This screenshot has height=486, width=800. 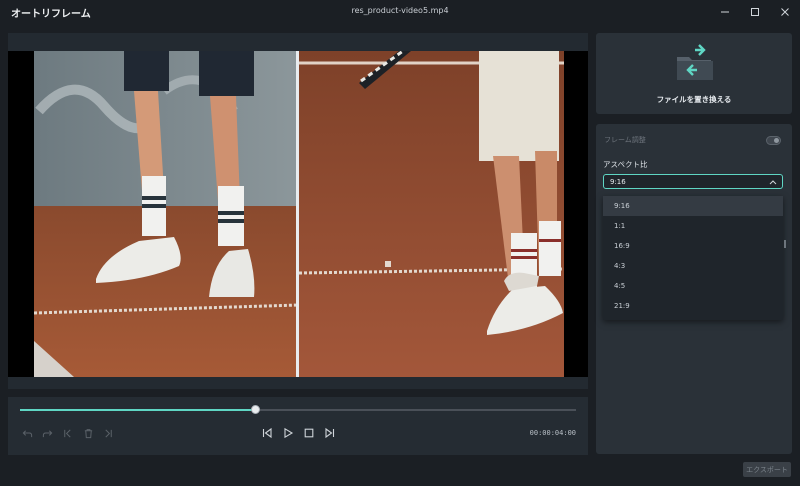 What do you see at coordinates (695, 62) in the screenshot?
I see `replace-file-icon` at bounding box center [695, 62].